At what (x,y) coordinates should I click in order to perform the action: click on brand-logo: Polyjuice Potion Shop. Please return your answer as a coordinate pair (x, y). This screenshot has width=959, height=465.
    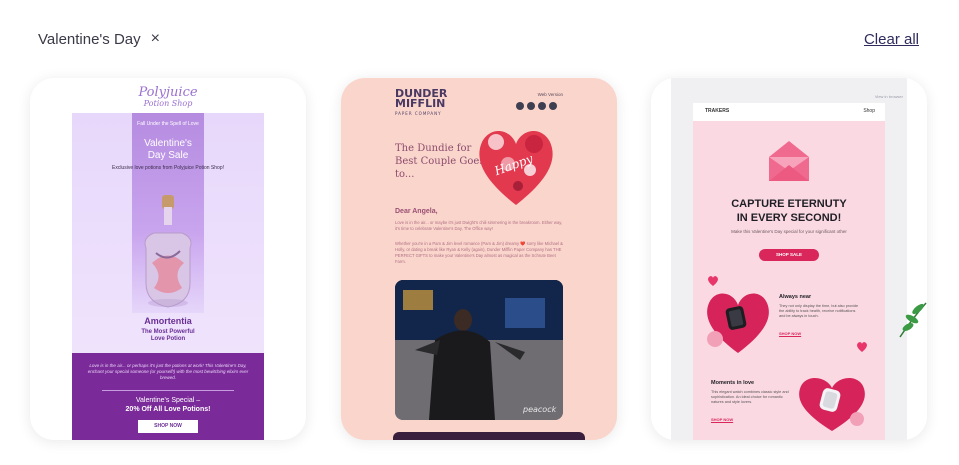
    Looking at the image, I should click on (168, 96).